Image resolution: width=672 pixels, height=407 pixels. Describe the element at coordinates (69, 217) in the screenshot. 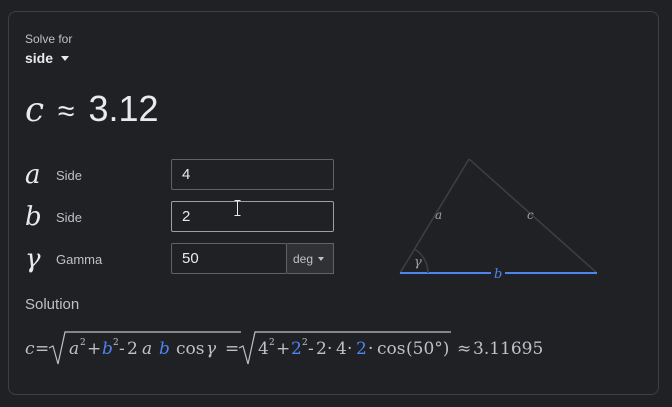

I see `label-side-b: Side` at that location.